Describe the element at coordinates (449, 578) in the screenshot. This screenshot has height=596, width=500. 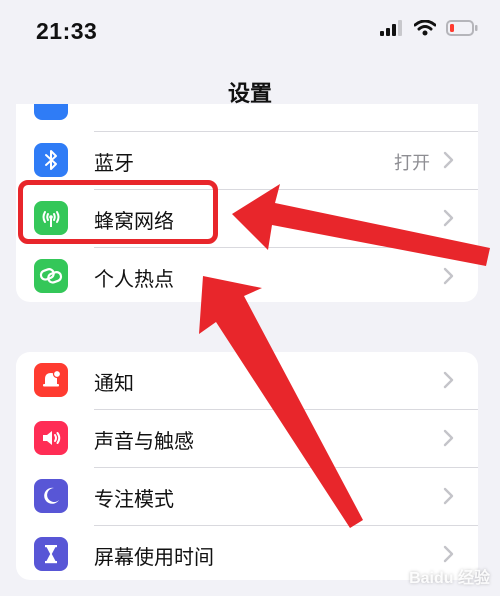
I see `watermark-logo: Baidu 经验` at that location.